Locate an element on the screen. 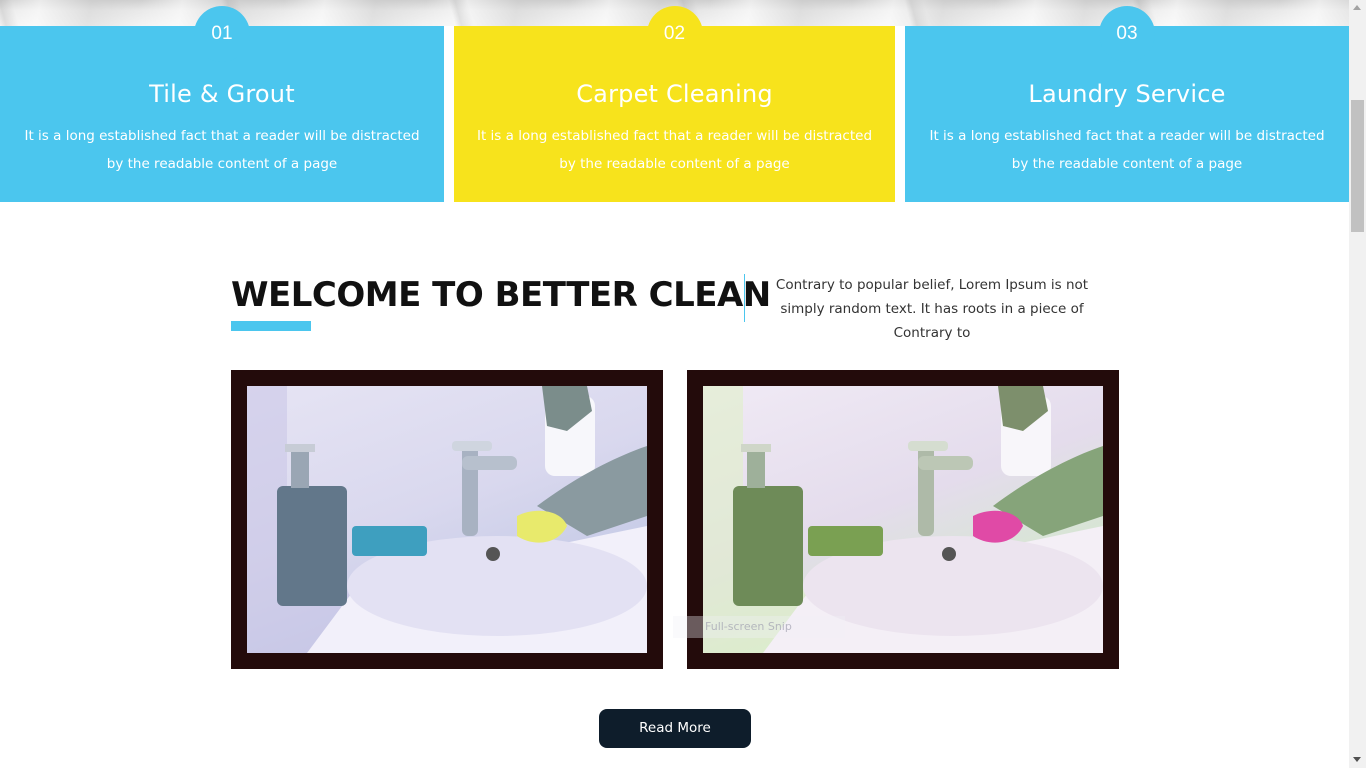  service-title: Laundry Service is located at coordinates (1127, 94).